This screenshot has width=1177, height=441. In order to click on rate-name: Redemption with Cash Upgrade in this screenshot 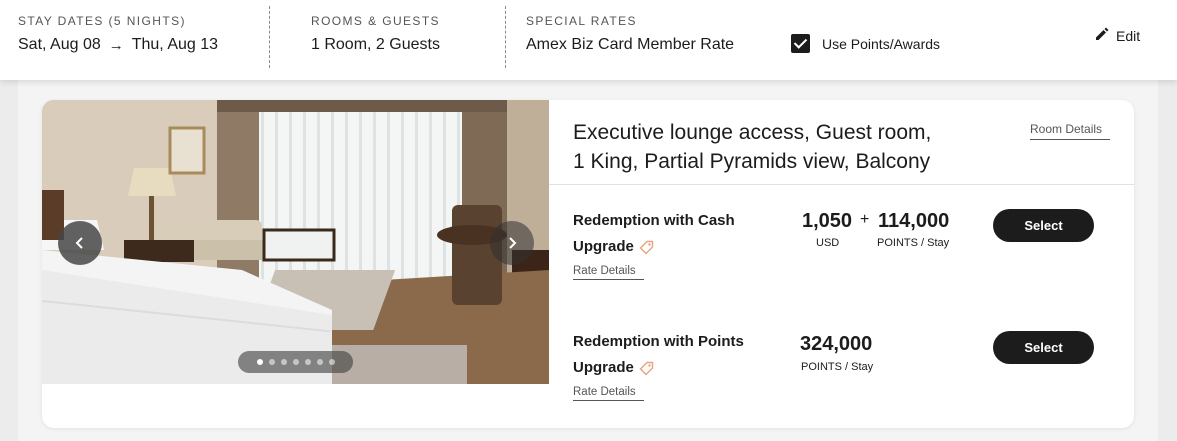, I will do `click(654, 234)`.